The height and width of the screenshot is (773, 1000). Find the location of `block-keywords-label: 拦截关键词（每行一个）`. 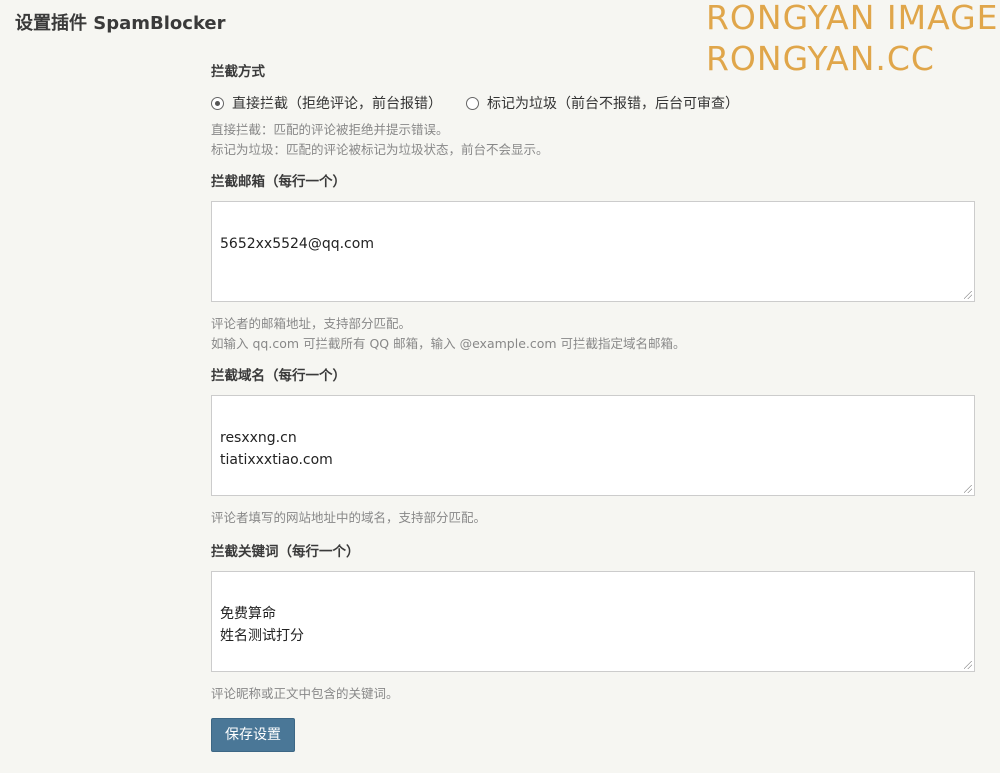

block-keywords-label: 拦截关键词（每行一个） is located at coordinates (285, 552).